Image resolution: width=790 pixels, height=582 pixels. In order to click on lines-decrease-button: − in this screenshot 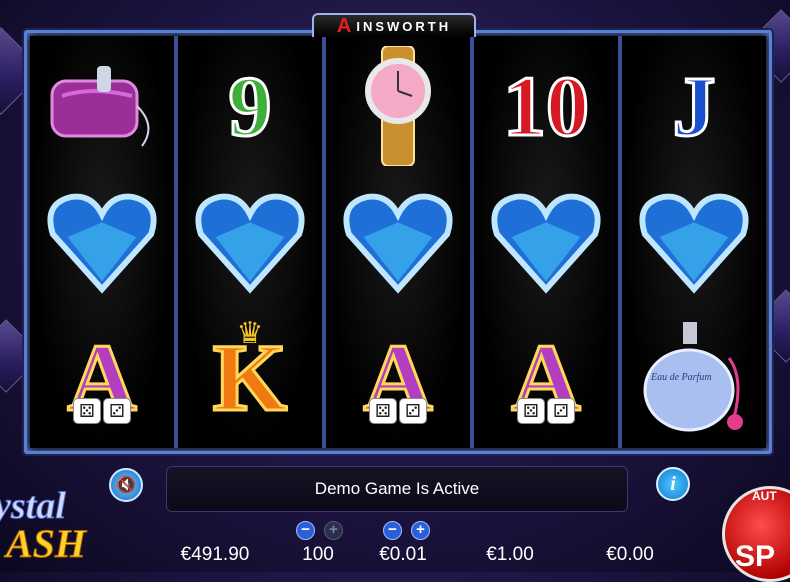, I will do `click(305, 530)`.